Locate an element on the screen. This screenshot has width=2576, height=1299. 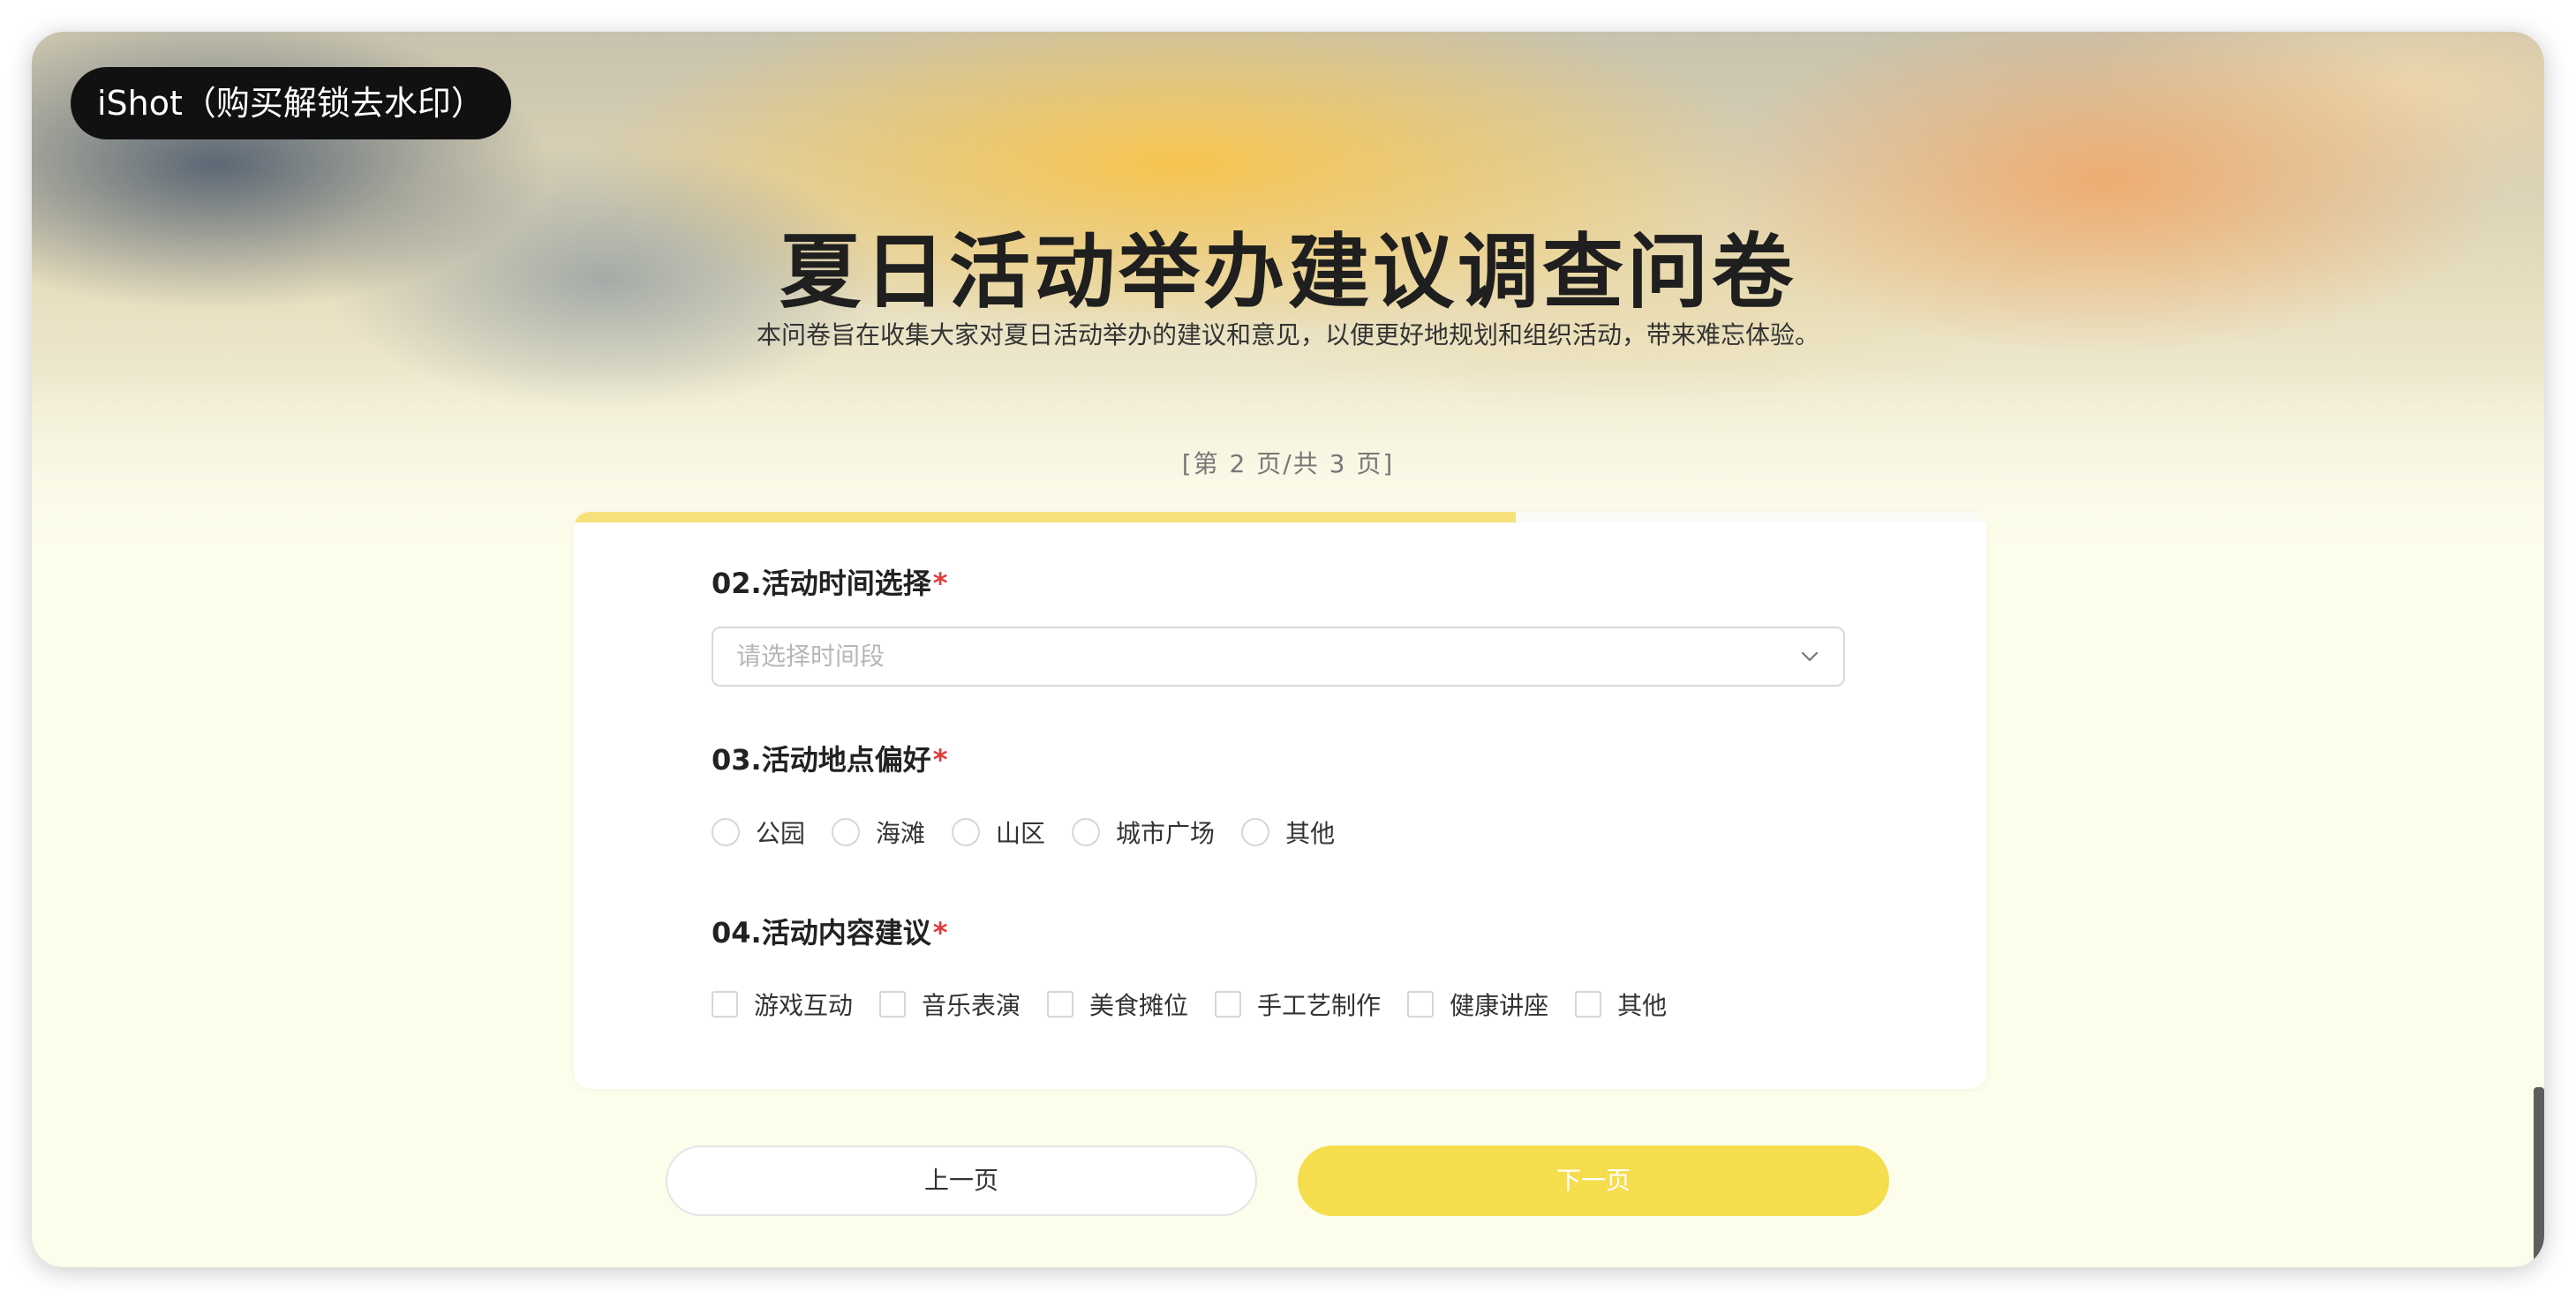
option-label: 音乐表演 is located at coordinates (972, 1005).